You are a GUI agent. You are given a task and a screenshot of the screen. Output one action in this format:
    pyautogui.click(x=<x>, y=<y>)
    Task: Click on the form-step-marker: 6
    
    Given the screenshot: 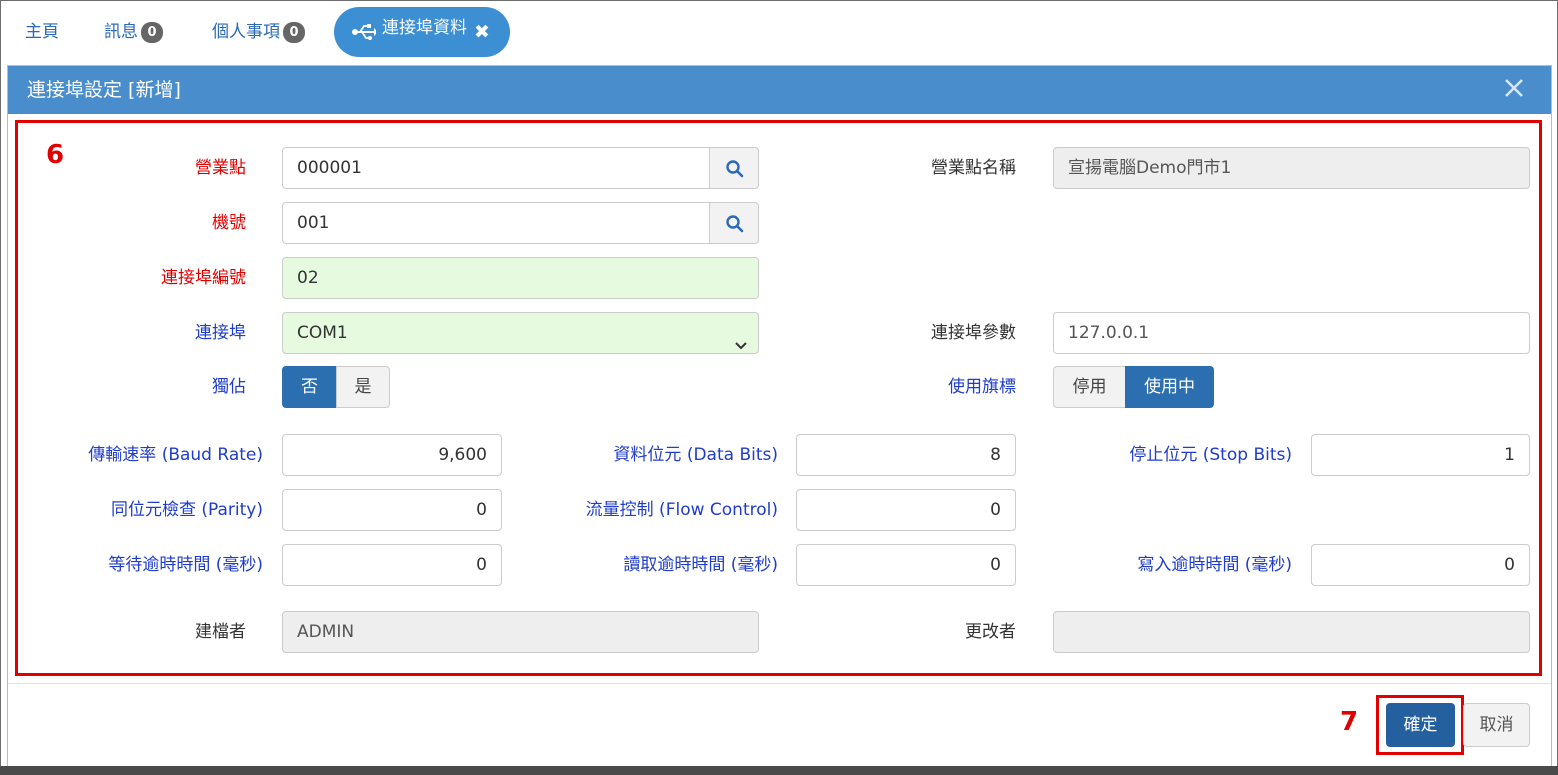 What is the action you would take?
    pyautogui.click(x=55, y=155)
    